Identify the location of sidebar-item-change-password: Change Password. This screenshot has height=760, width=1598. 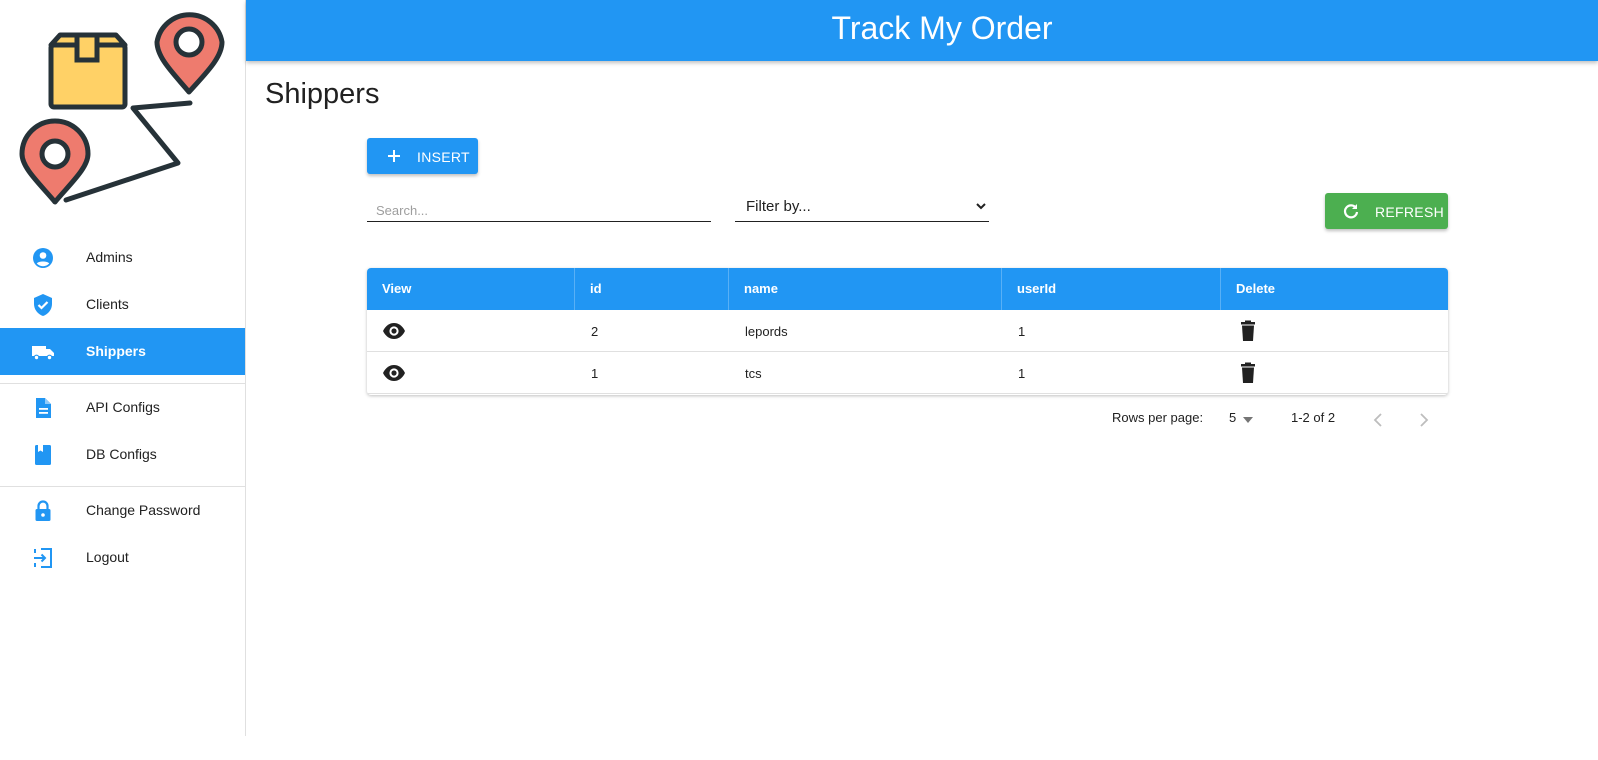
(122, 510).